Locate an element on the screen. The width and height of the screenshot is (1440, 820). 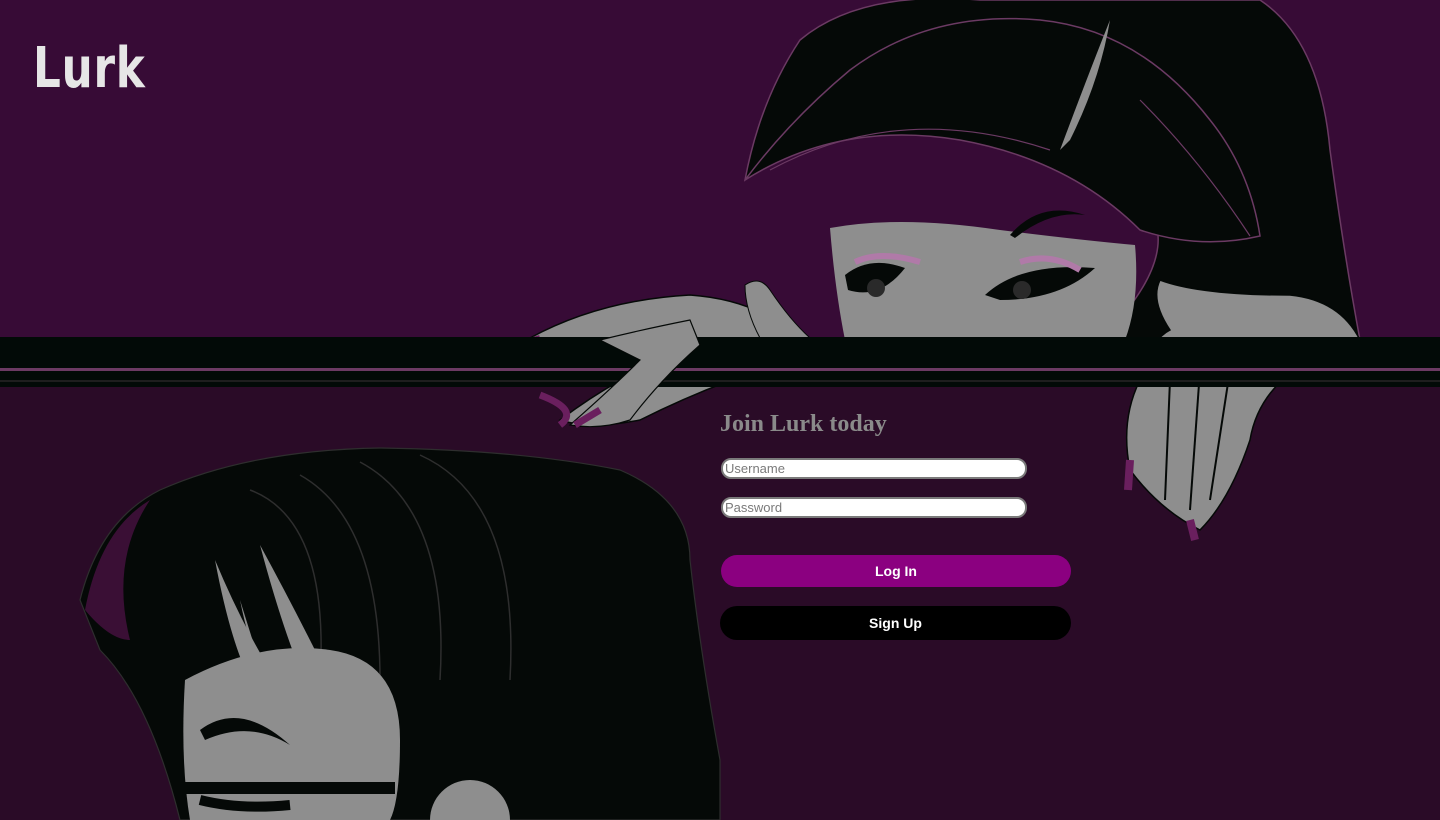
username-input is located at coordinates (874, 468).